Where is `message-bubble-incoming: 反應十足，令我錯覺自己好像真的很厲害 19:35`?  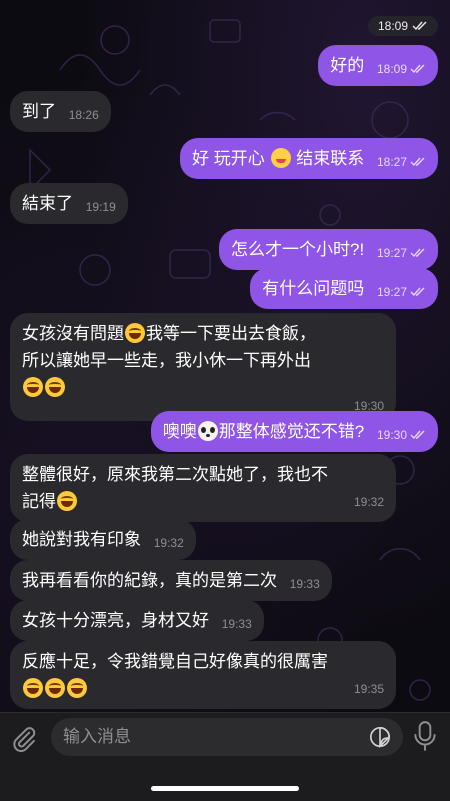
message-bubble-incoming: 反應十足，令我錯覺自己好像真的很厲害 19:35 is located at coordinates (203, 675).